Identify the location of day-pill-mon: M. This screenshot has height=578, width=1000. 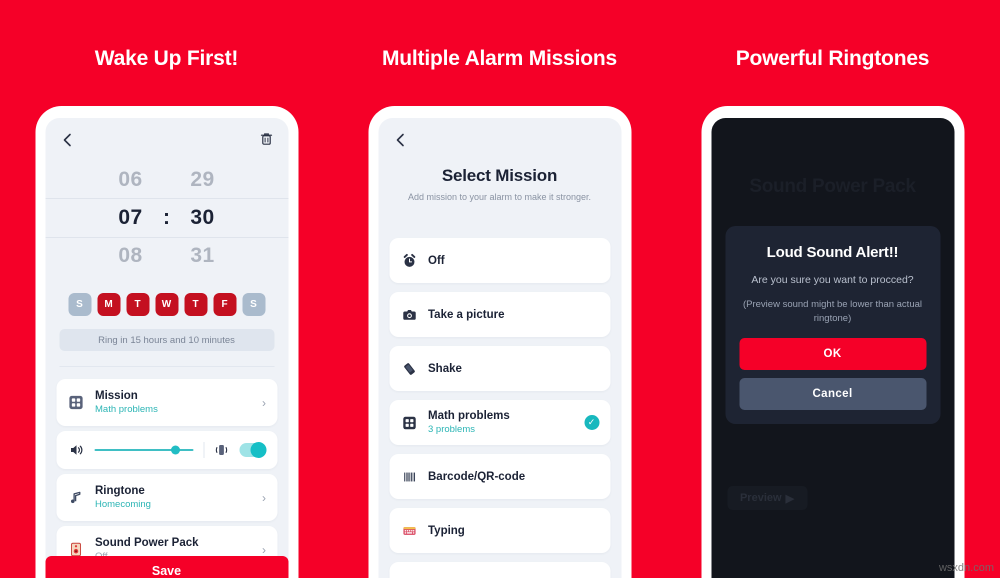
(108, 304).